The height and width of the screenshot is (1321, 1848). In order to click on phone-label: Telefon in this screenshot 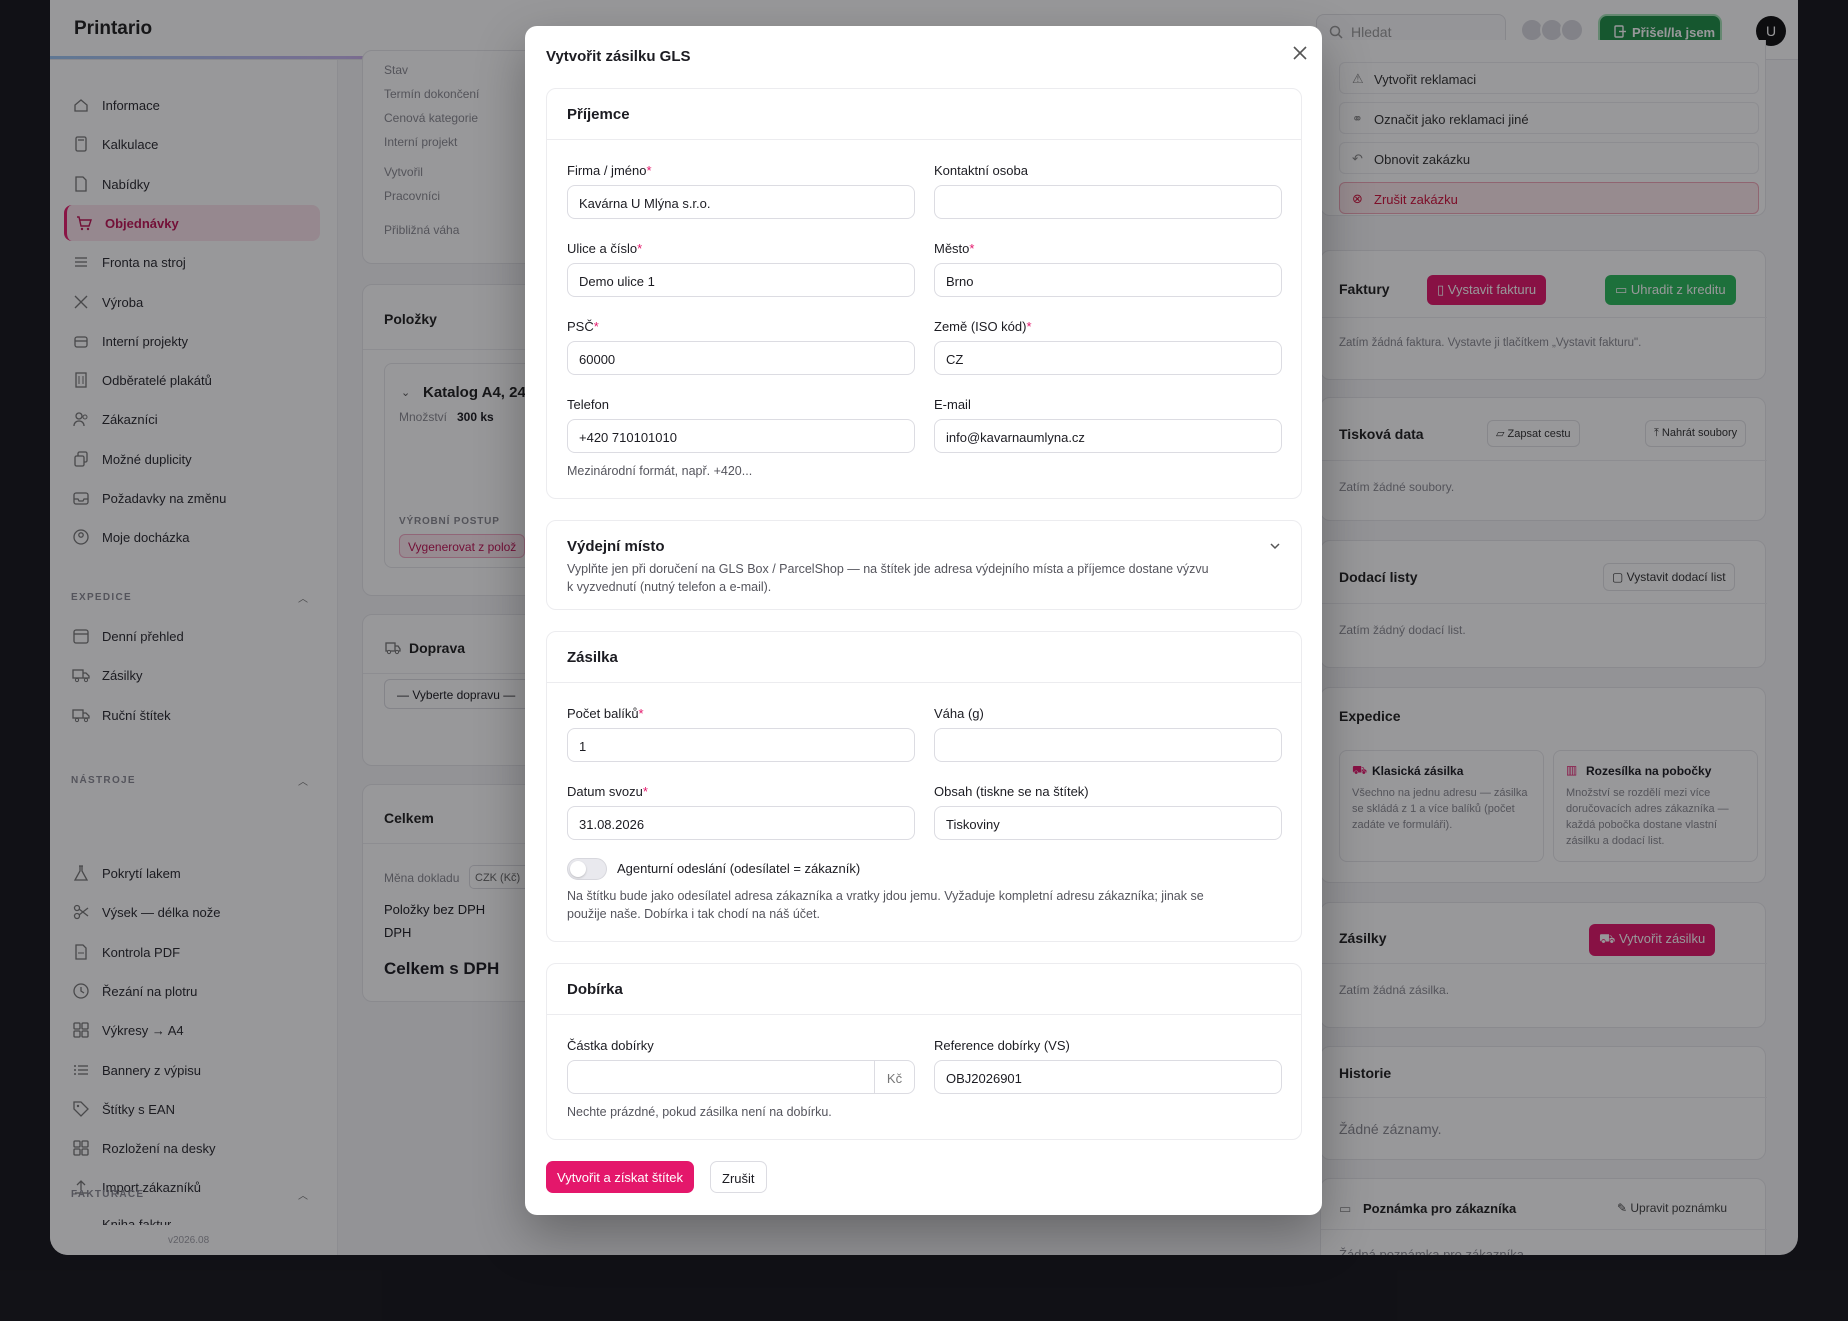, I will do `click(588, 404)`.